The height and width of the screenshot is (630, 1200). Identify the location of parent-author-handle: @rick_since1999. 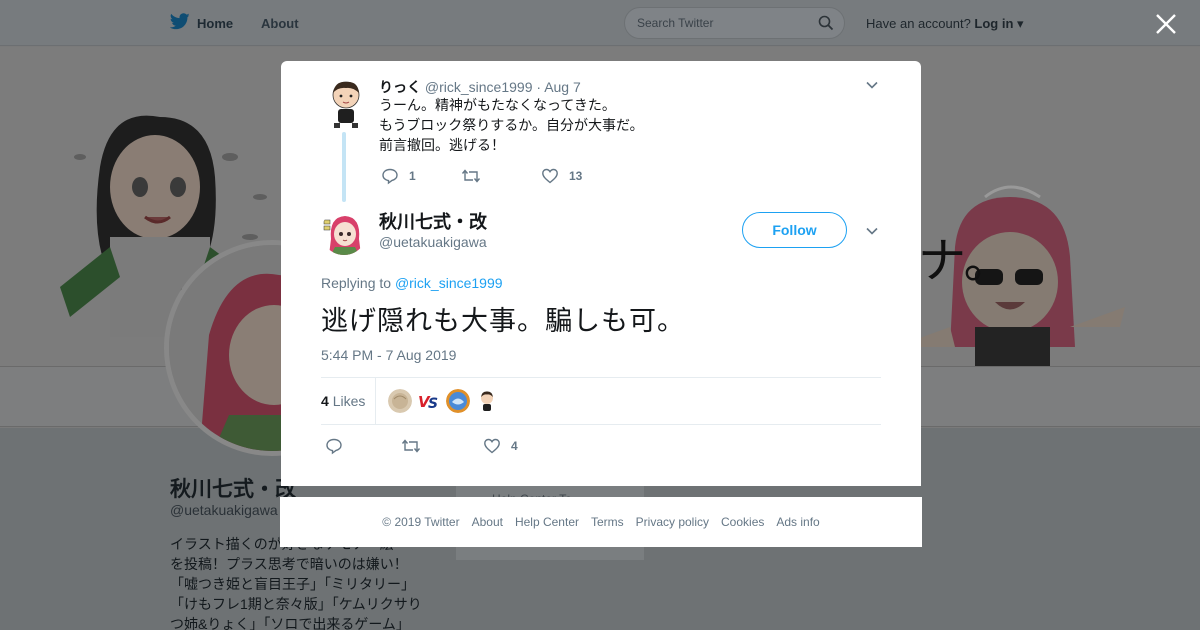
(479, 87).